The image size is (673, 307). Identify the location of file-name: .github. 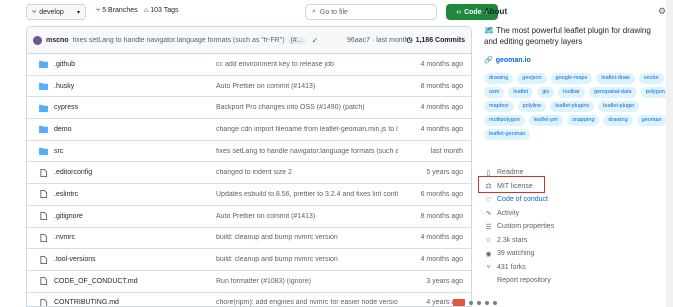
(64, 64).